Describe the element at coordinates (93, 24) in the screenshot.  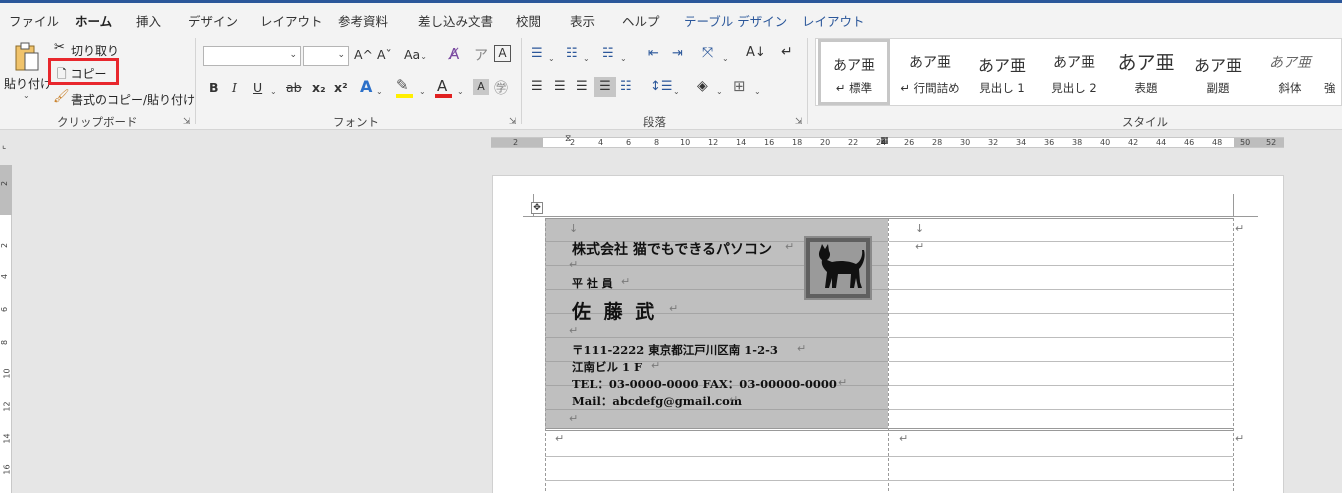
I see `tab-home: ホーム` at that location.